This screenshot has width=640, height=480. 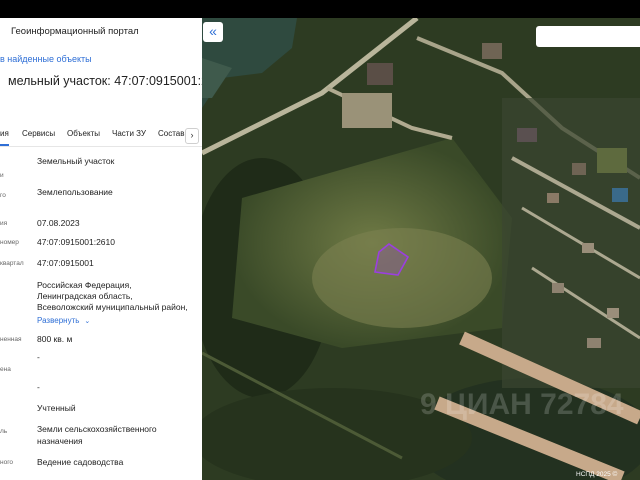 What do you see at coordinates (58, 223) in the screenshot?
I see `attr-value: 07.08.2023` at bounding box center [58, 223].